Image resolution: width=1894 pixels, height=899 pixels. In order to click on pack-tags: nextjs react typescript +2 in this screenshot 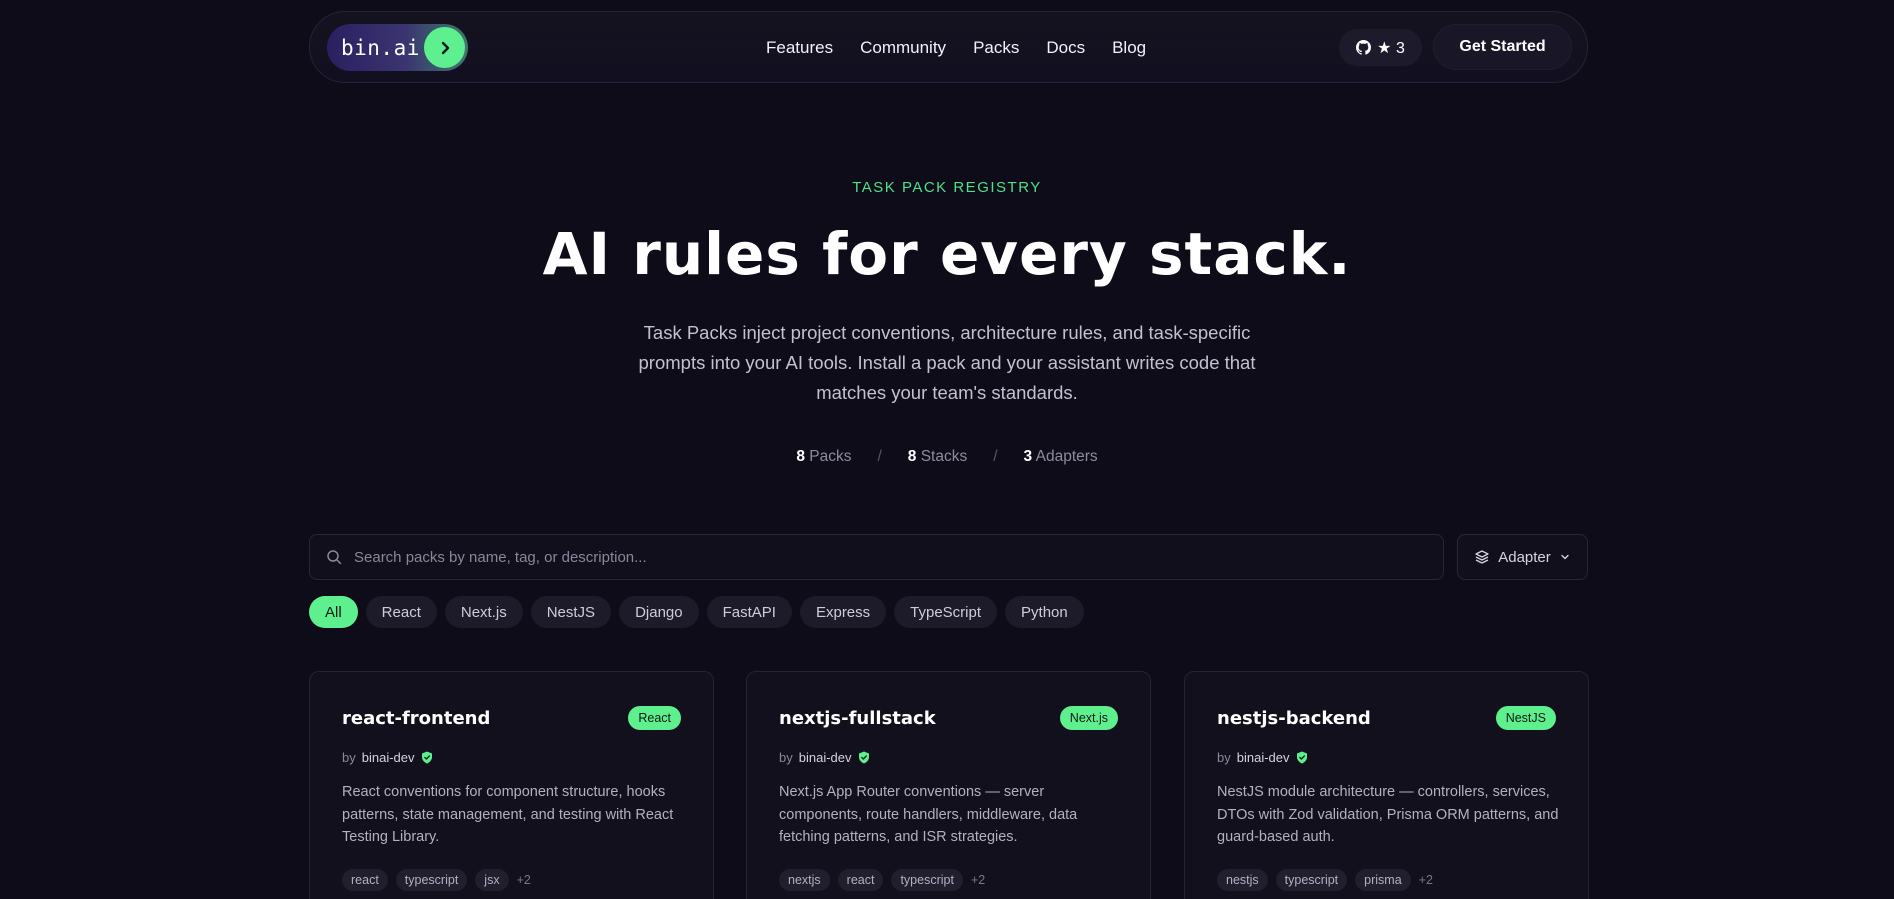, I will do `click(882, 880)`.